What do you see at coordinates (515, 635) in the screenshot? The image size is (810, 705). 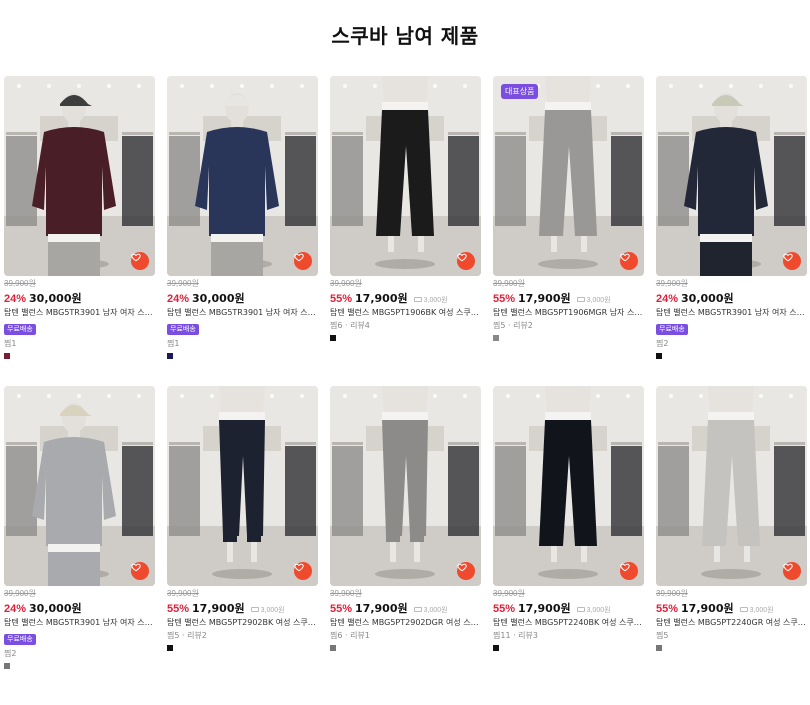 I see `product-meta: 찜11 · 리뷰3` at bounding box center [515, 635].